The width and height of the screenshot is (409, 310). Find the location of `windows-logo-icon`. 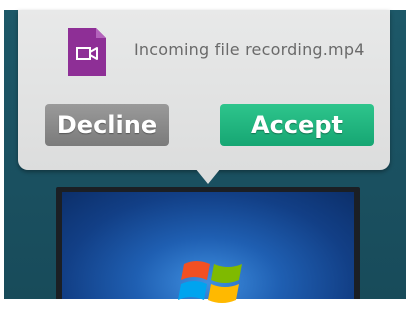

windows-logo-icon is located at coordinates (210, 282).